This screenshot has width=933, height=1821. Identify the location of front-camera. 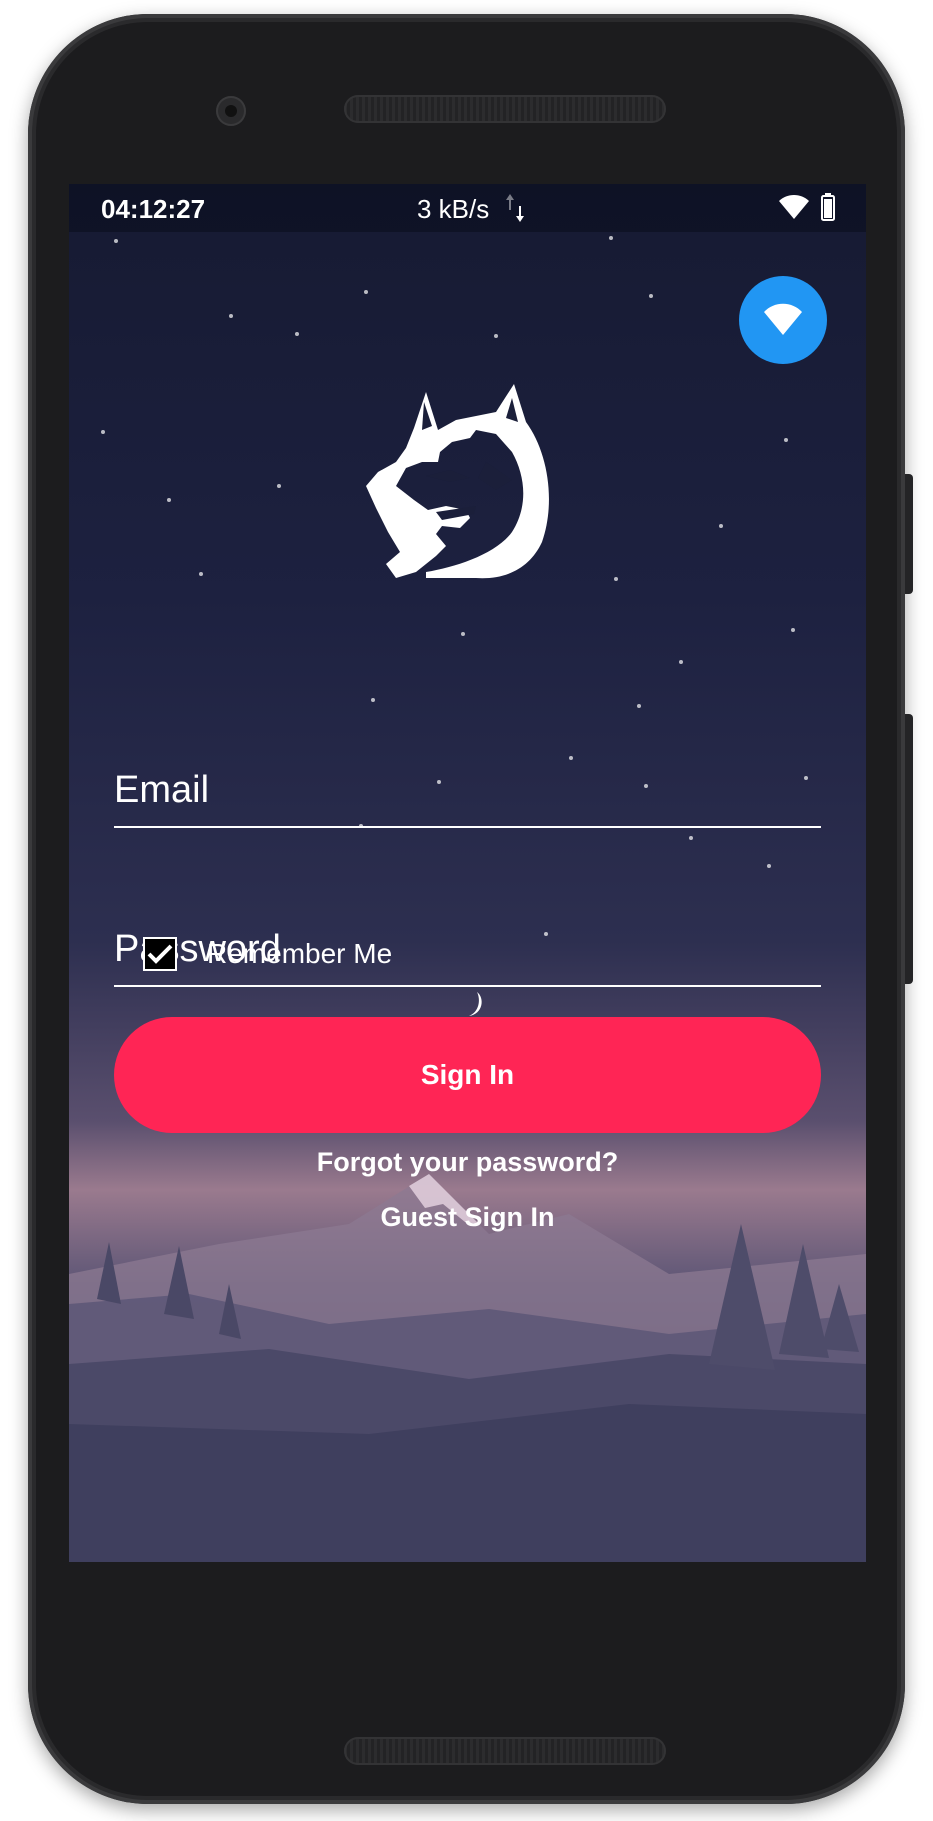
(231, 111).